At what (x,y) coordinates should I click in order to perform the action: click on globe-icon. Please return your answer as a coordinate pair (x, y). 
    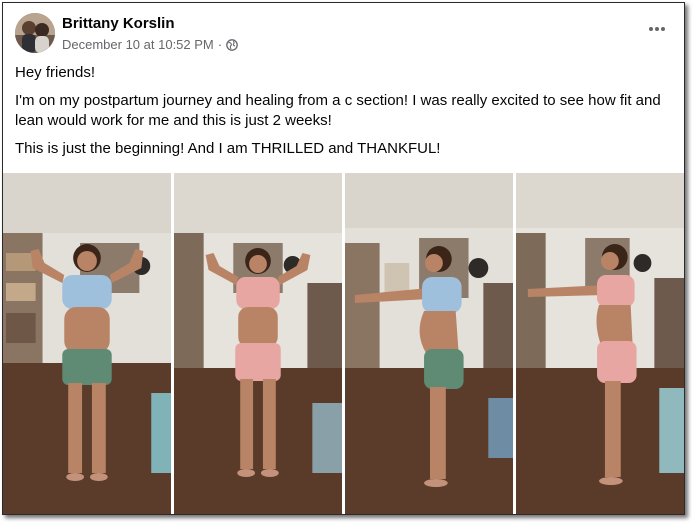
    Looking at the image, I should click on (232, 44).